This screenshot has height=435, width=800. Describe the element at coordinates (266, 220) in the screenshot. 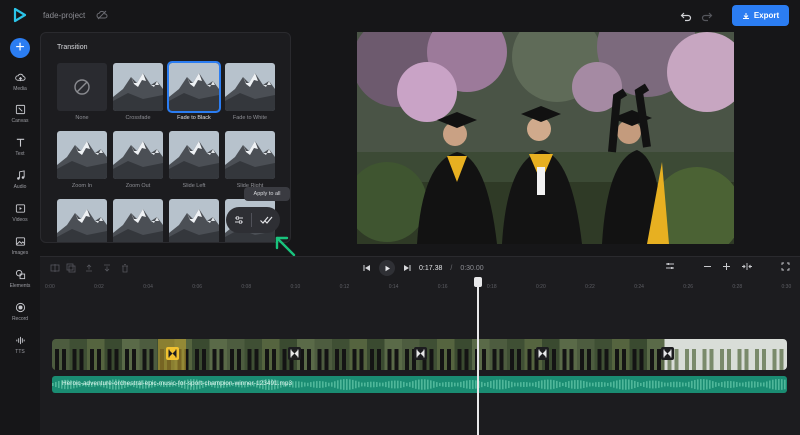

I see `apply-to-all-icon` at that location.